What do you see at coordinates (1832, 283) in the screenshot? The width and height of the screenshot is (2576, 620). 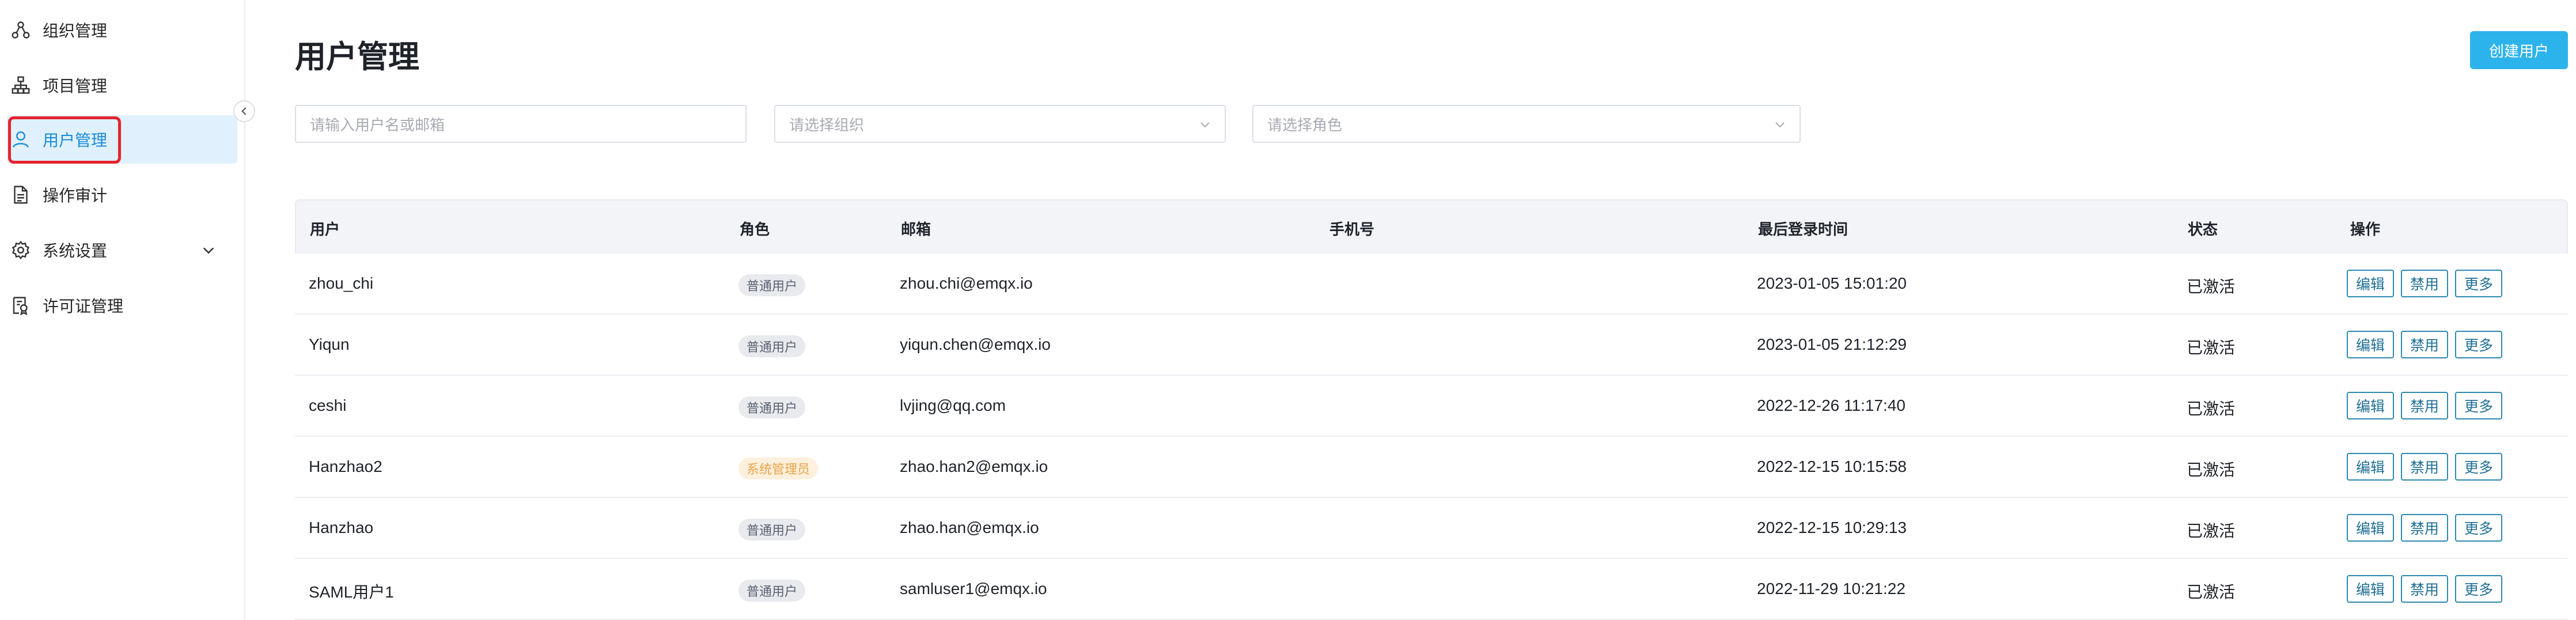 I see `last-login-cell: 2023-01-05 15:01:20` at bounding box center [1832, 283].